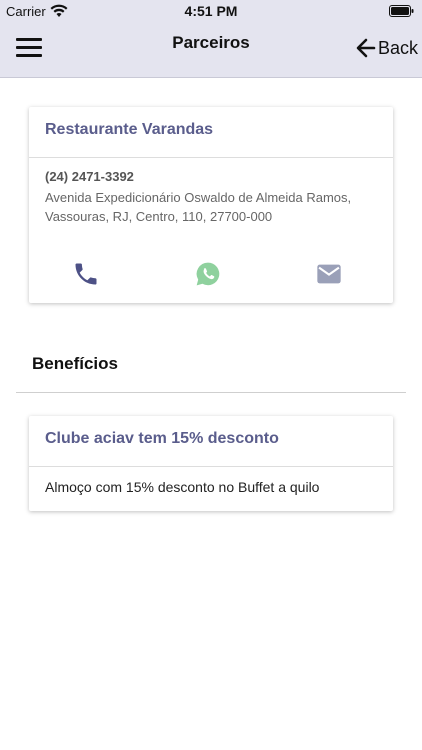 The height and width of the screenshot is (750, 422). What do you see at coordinates (401, 11) in the screenshot?
I see `battery-icon` at bounding box center [401, 11].